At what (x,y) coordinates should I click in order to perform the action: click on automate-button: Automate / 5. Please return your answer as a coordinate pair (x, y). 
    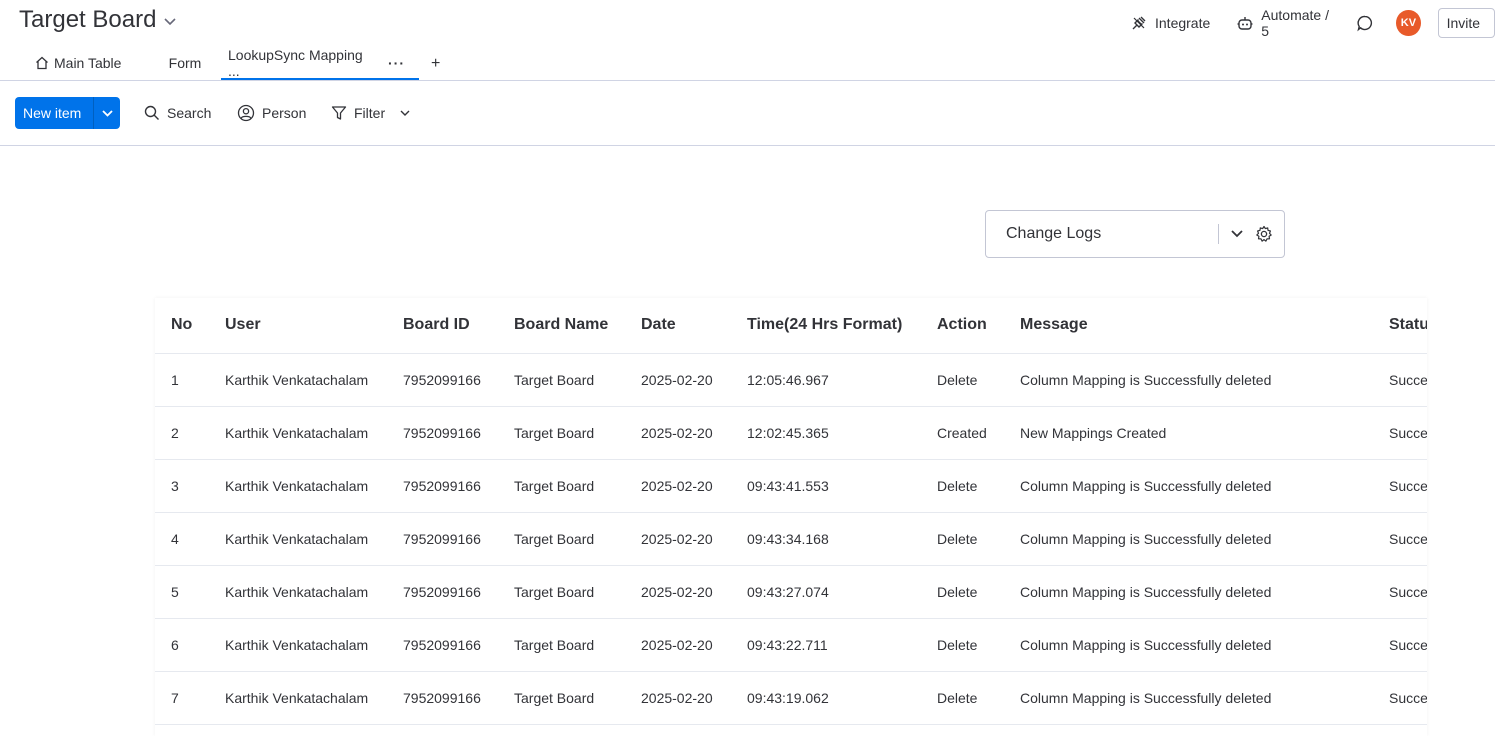
    Looking at the image, I should click on (1285, 23).